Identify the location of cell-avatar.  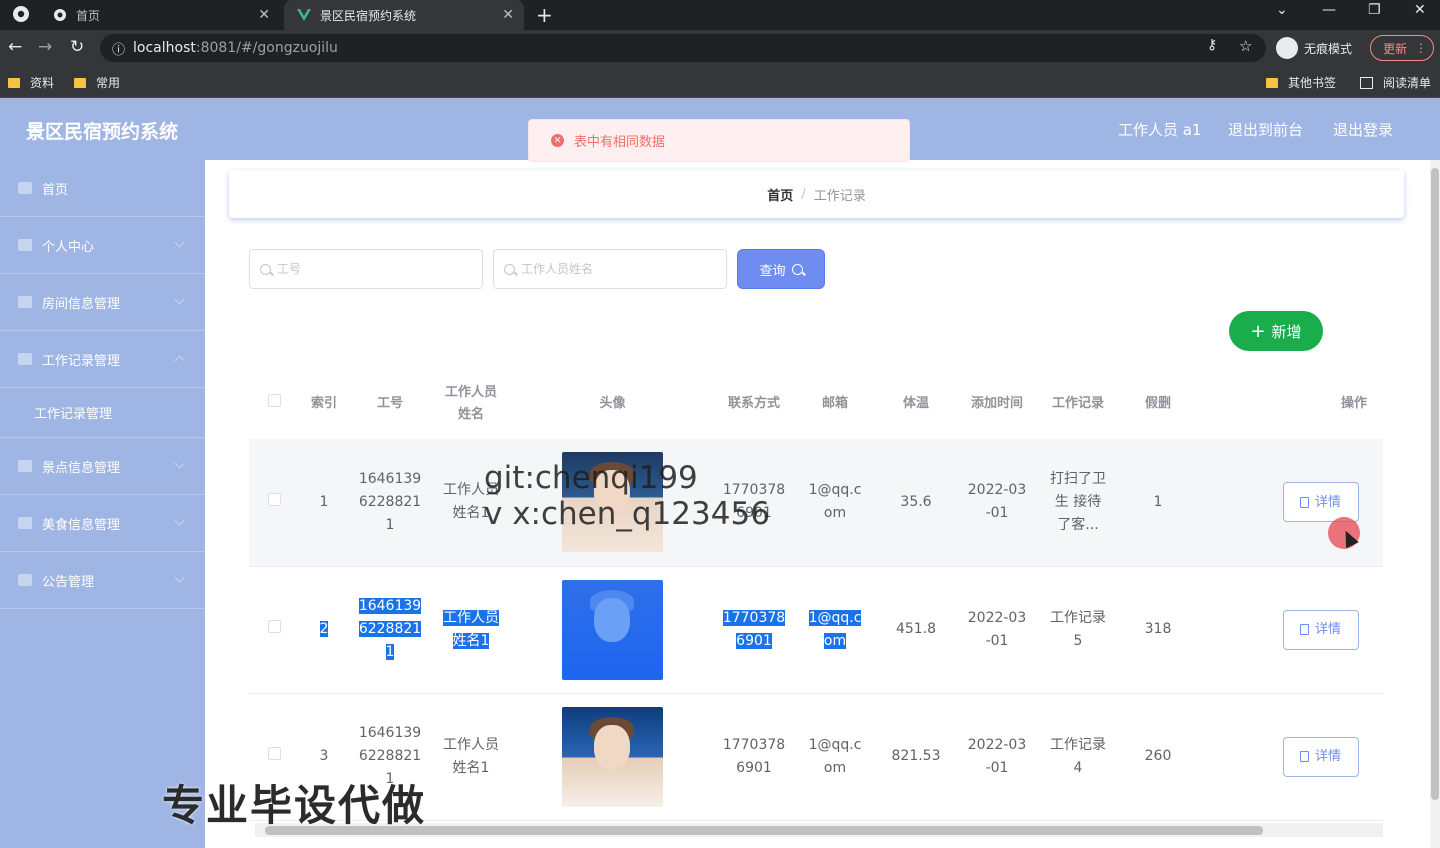
(612, 757).